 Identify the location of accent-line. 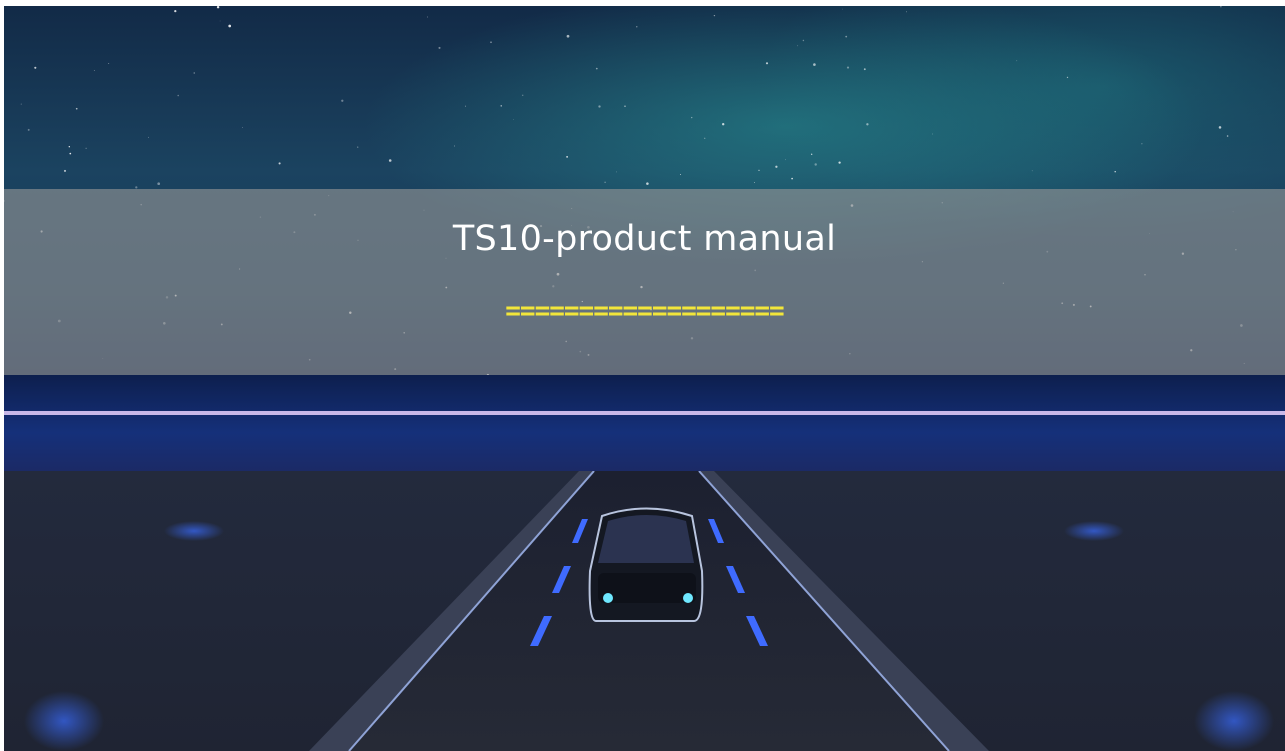
(644, 413).